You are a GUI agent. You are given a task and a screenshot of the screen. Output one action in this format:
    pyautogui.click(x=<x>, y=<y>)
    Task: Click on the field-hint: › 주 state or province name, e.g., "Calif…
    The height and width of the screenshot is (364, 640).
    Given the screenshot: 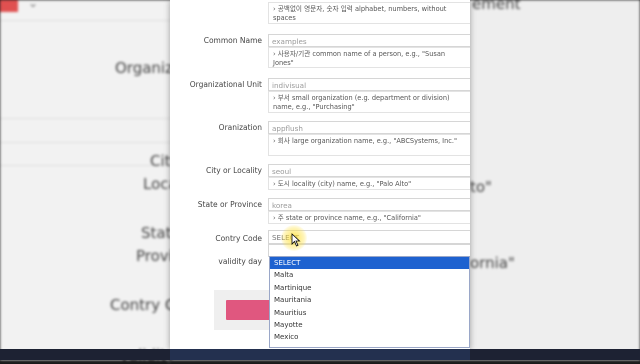 What is the action you would take?
    pyautogui.click(x=369, y=217)
    